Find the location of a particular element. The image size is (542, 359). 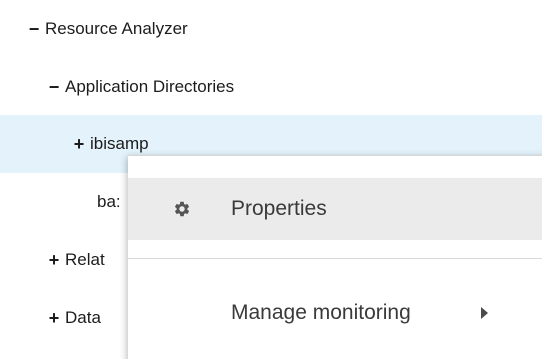

tree-item-label: Resource Analyzer is located at coordinates (116, 28).